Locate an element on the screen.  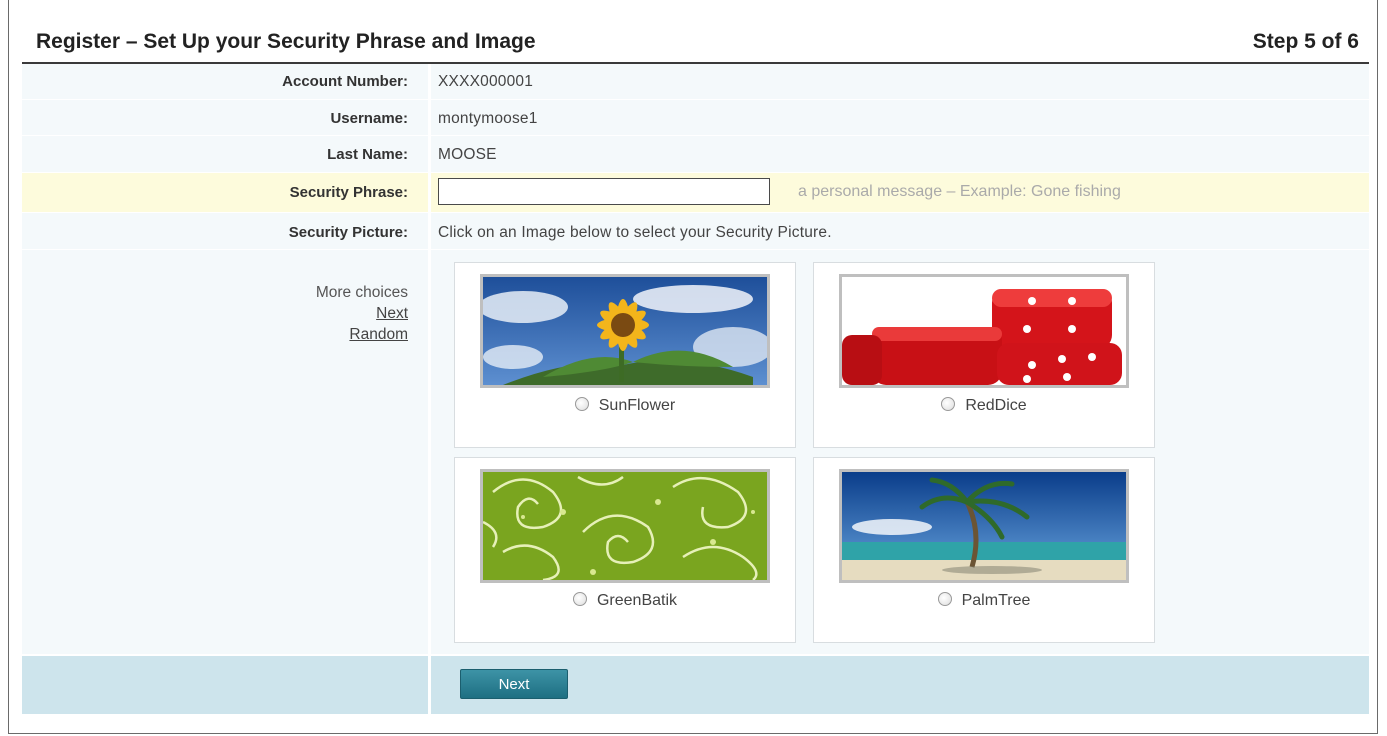
picture-card-greenbatik: GreenBatik is located at coordinates (625, 550).